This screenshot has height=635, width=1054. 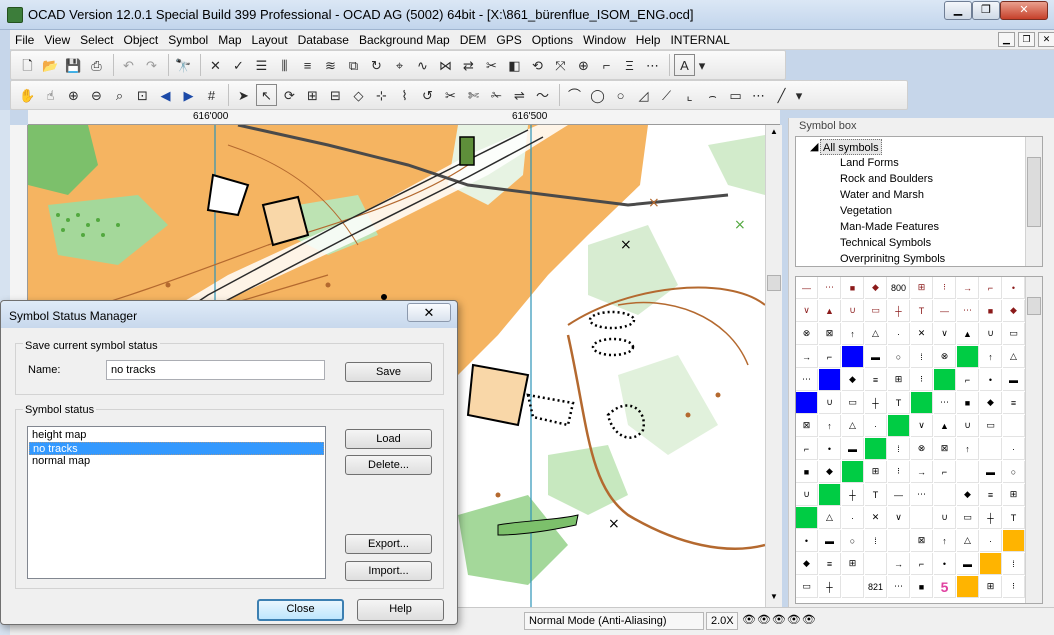 What do you see at coordinates (945, 449) in the screenshot?
I see `symbol-cell: ⊠` at bounding box center [945, 449].